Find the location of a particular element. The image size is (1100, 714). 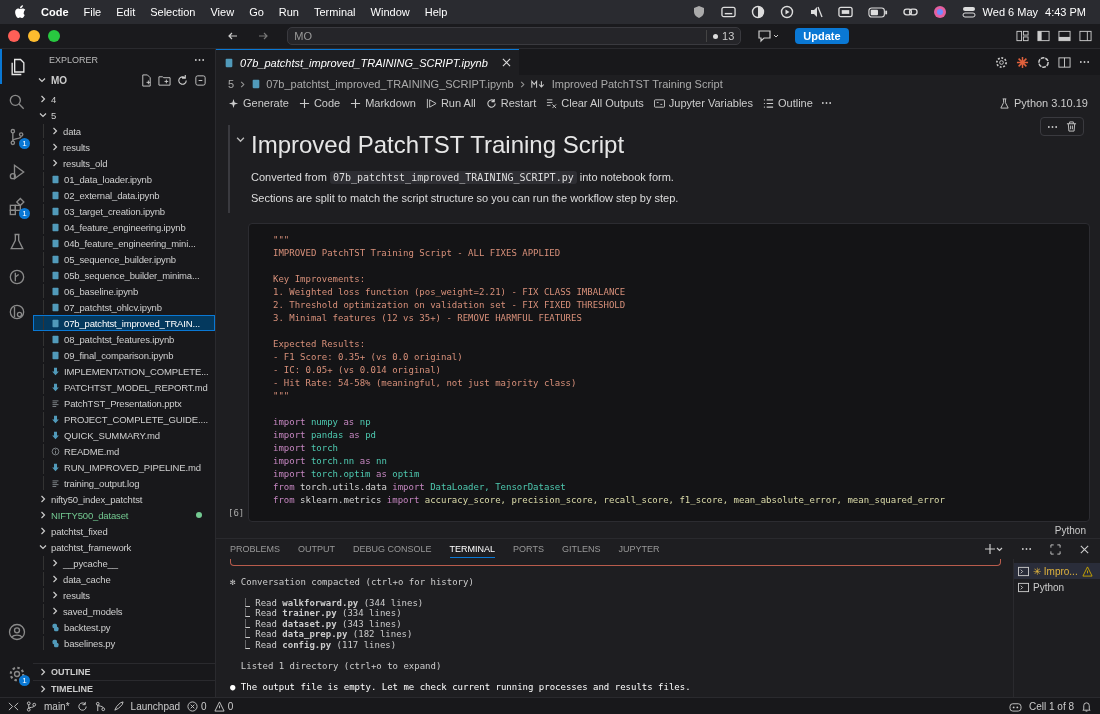

cell-language: Python is located at coordinates (1070, 530).